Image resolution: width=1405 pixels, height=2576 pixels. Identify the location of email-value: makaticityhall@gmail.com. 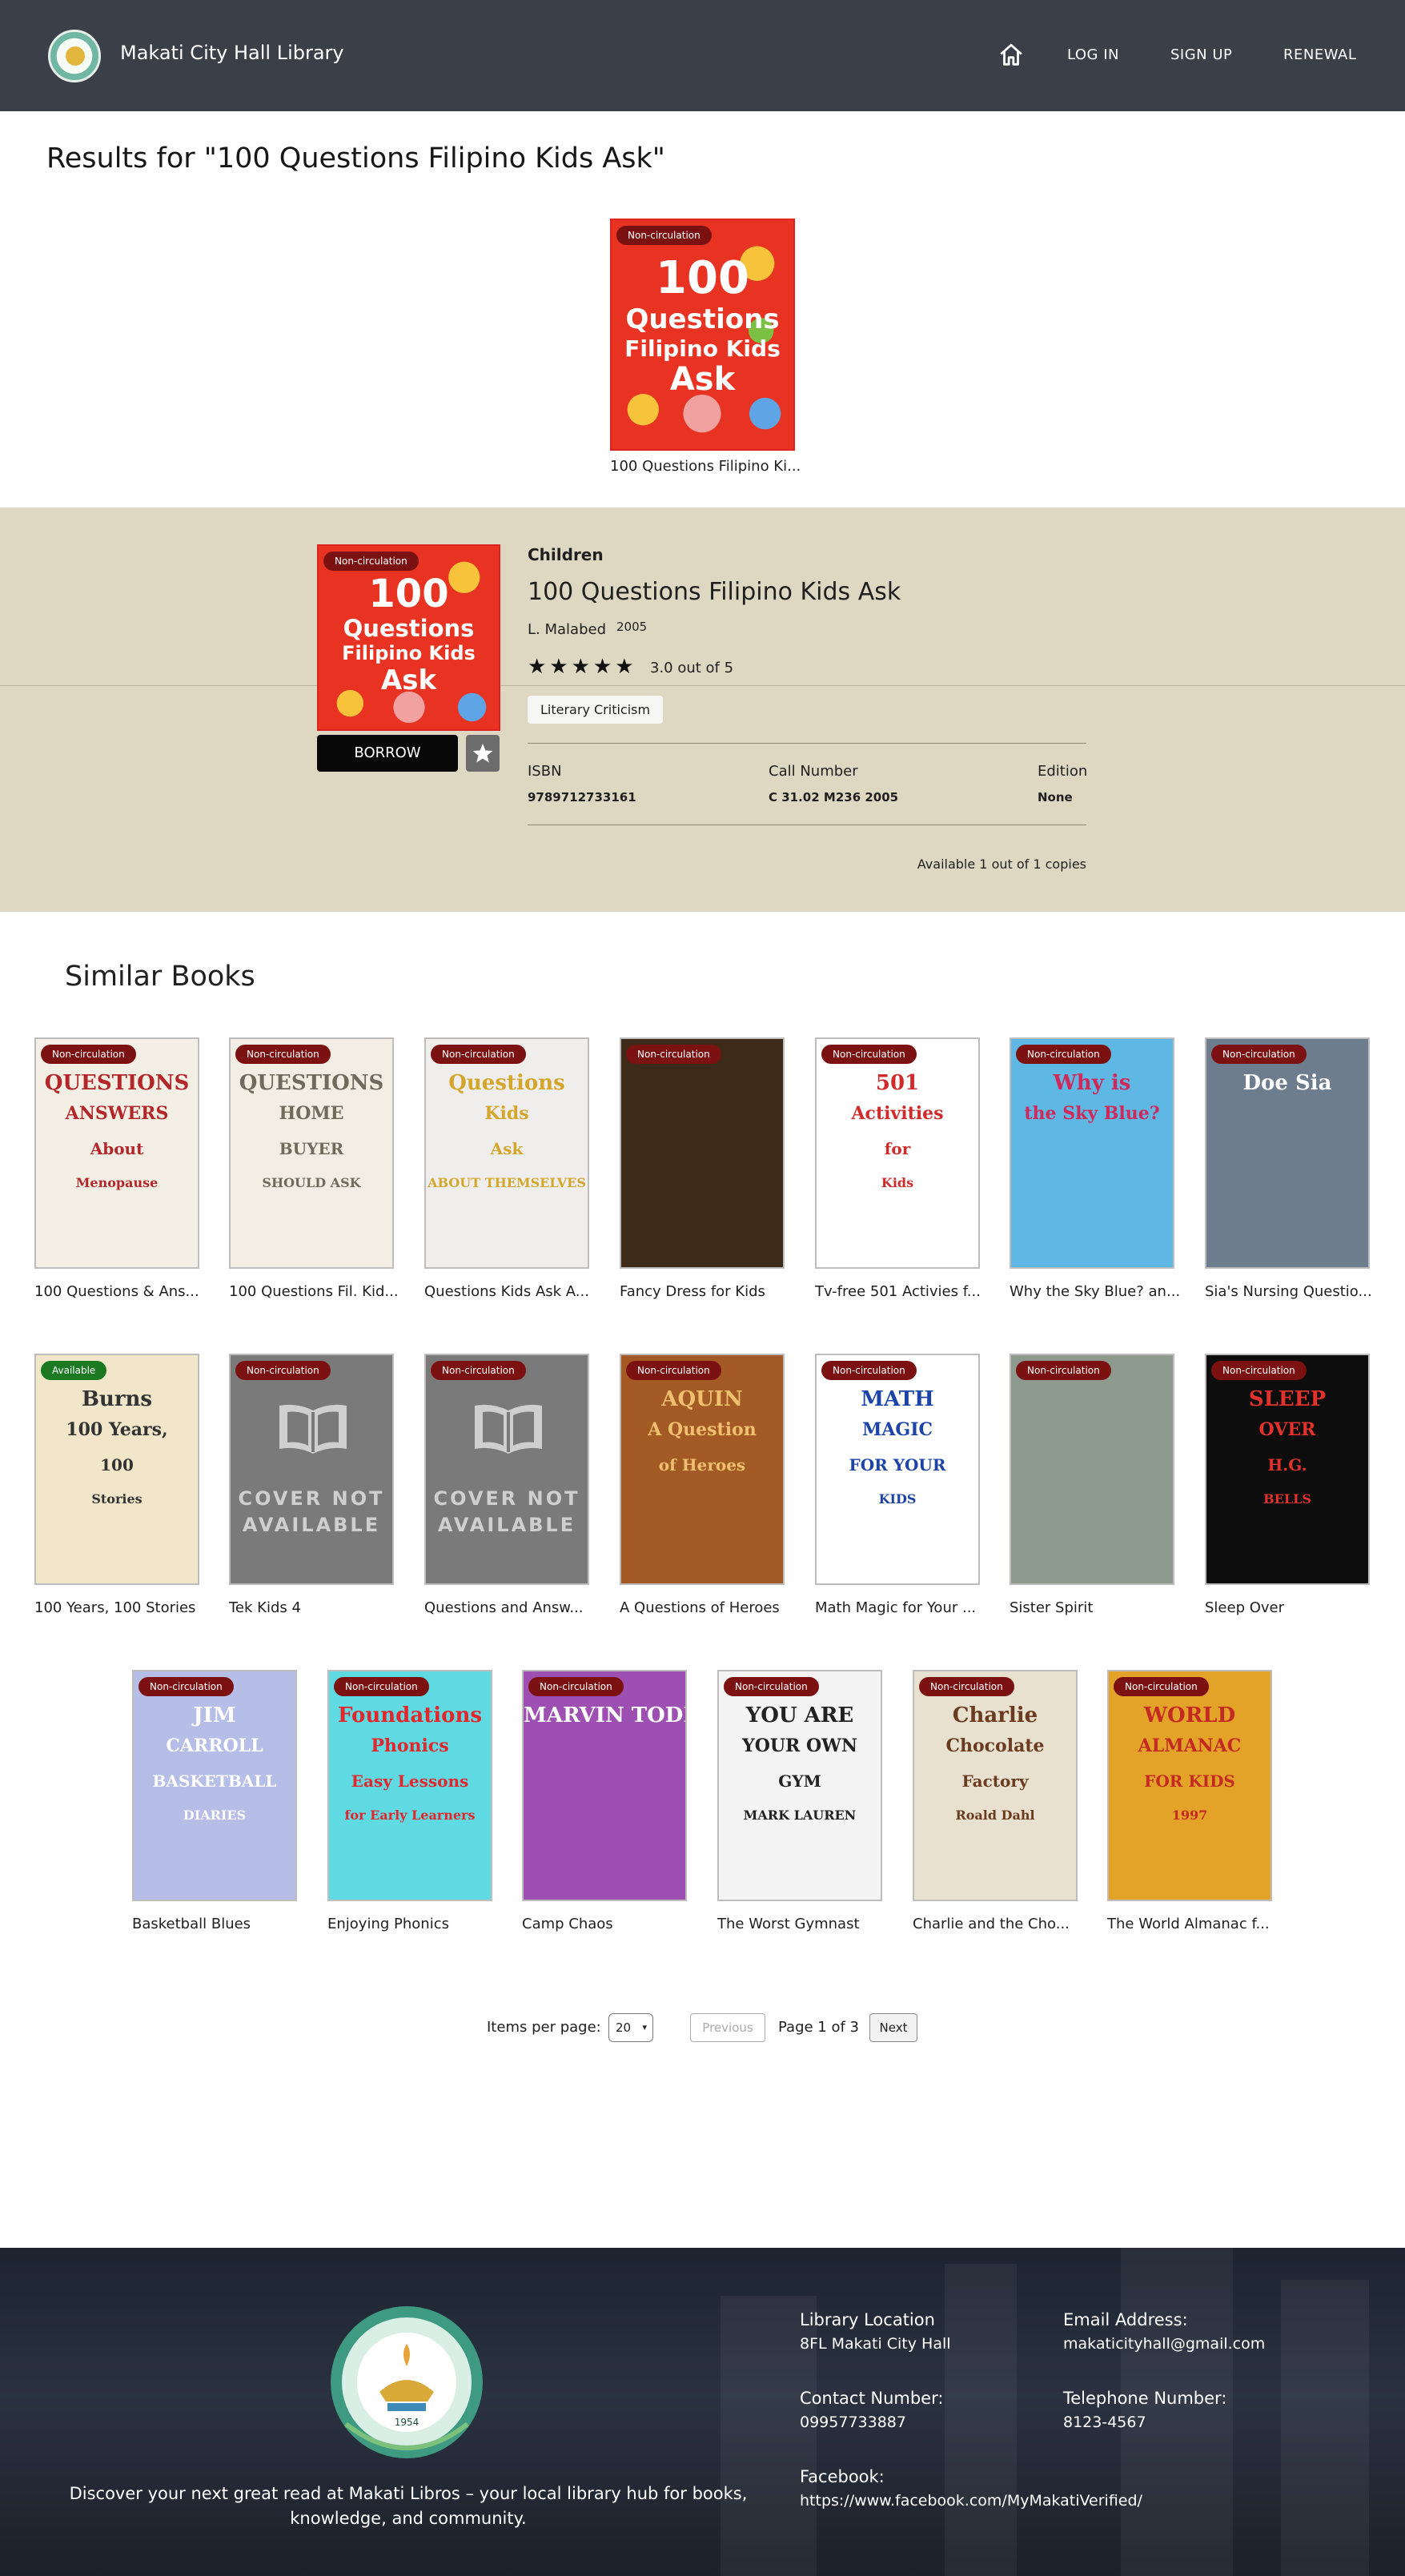
(1164, 2344).